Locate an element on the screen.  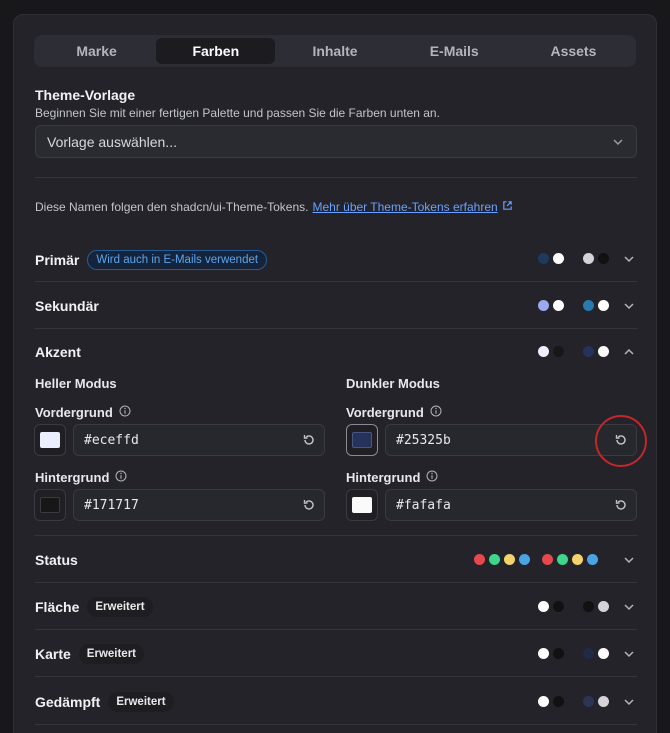
row-primary-header: Primär Wird auch in E-Mails verwendet is located at coordinates (151, 260).